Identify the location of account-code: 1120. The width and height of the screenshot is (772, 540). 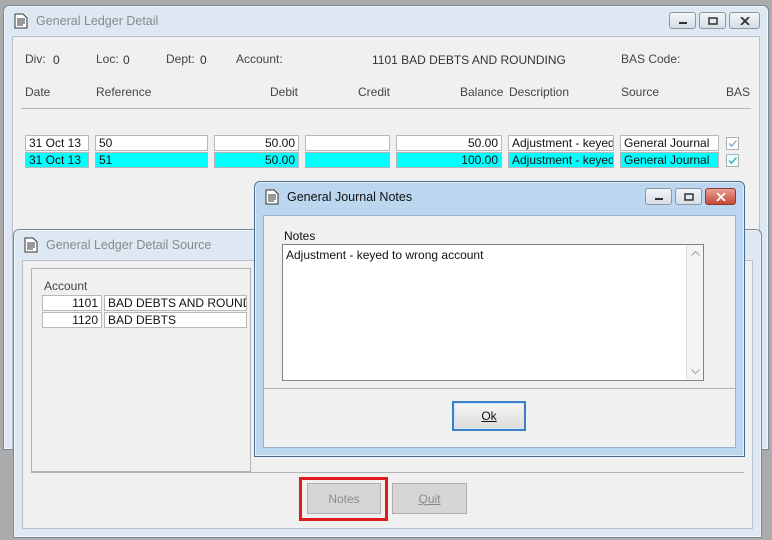
(72, 320).